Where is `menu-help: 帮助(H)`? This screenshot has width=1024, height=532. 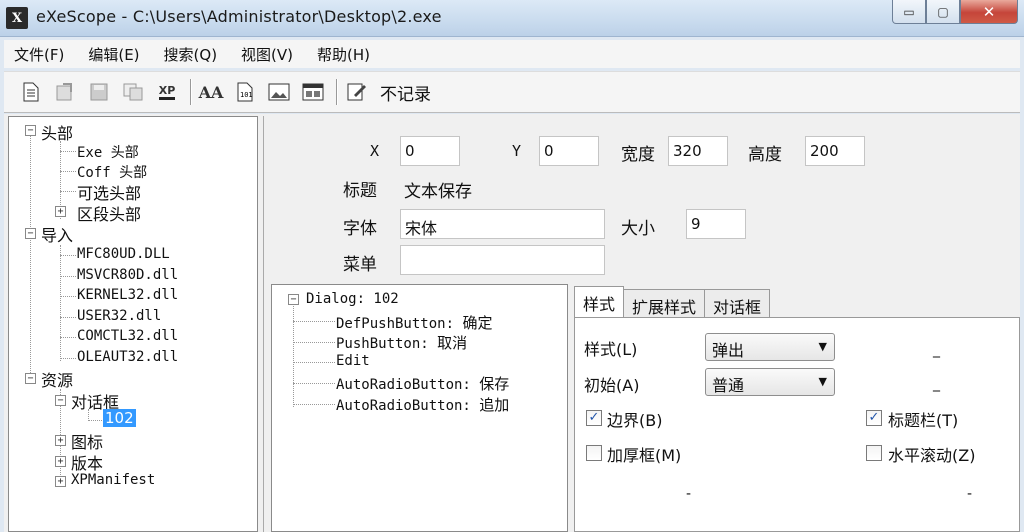
menu-help: 帮助(H) is located at coordinates (343, 54).